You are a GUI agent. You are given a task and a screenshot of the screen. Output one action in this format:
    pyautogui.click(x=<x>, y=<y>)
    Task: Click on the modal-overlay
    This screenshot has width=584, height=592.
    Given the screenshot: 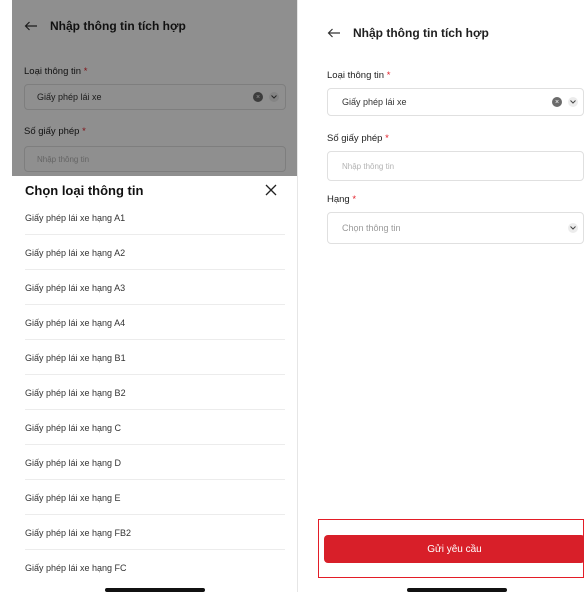 What is the action you would take?
    pyautogui.click(x=154, y=88)
    